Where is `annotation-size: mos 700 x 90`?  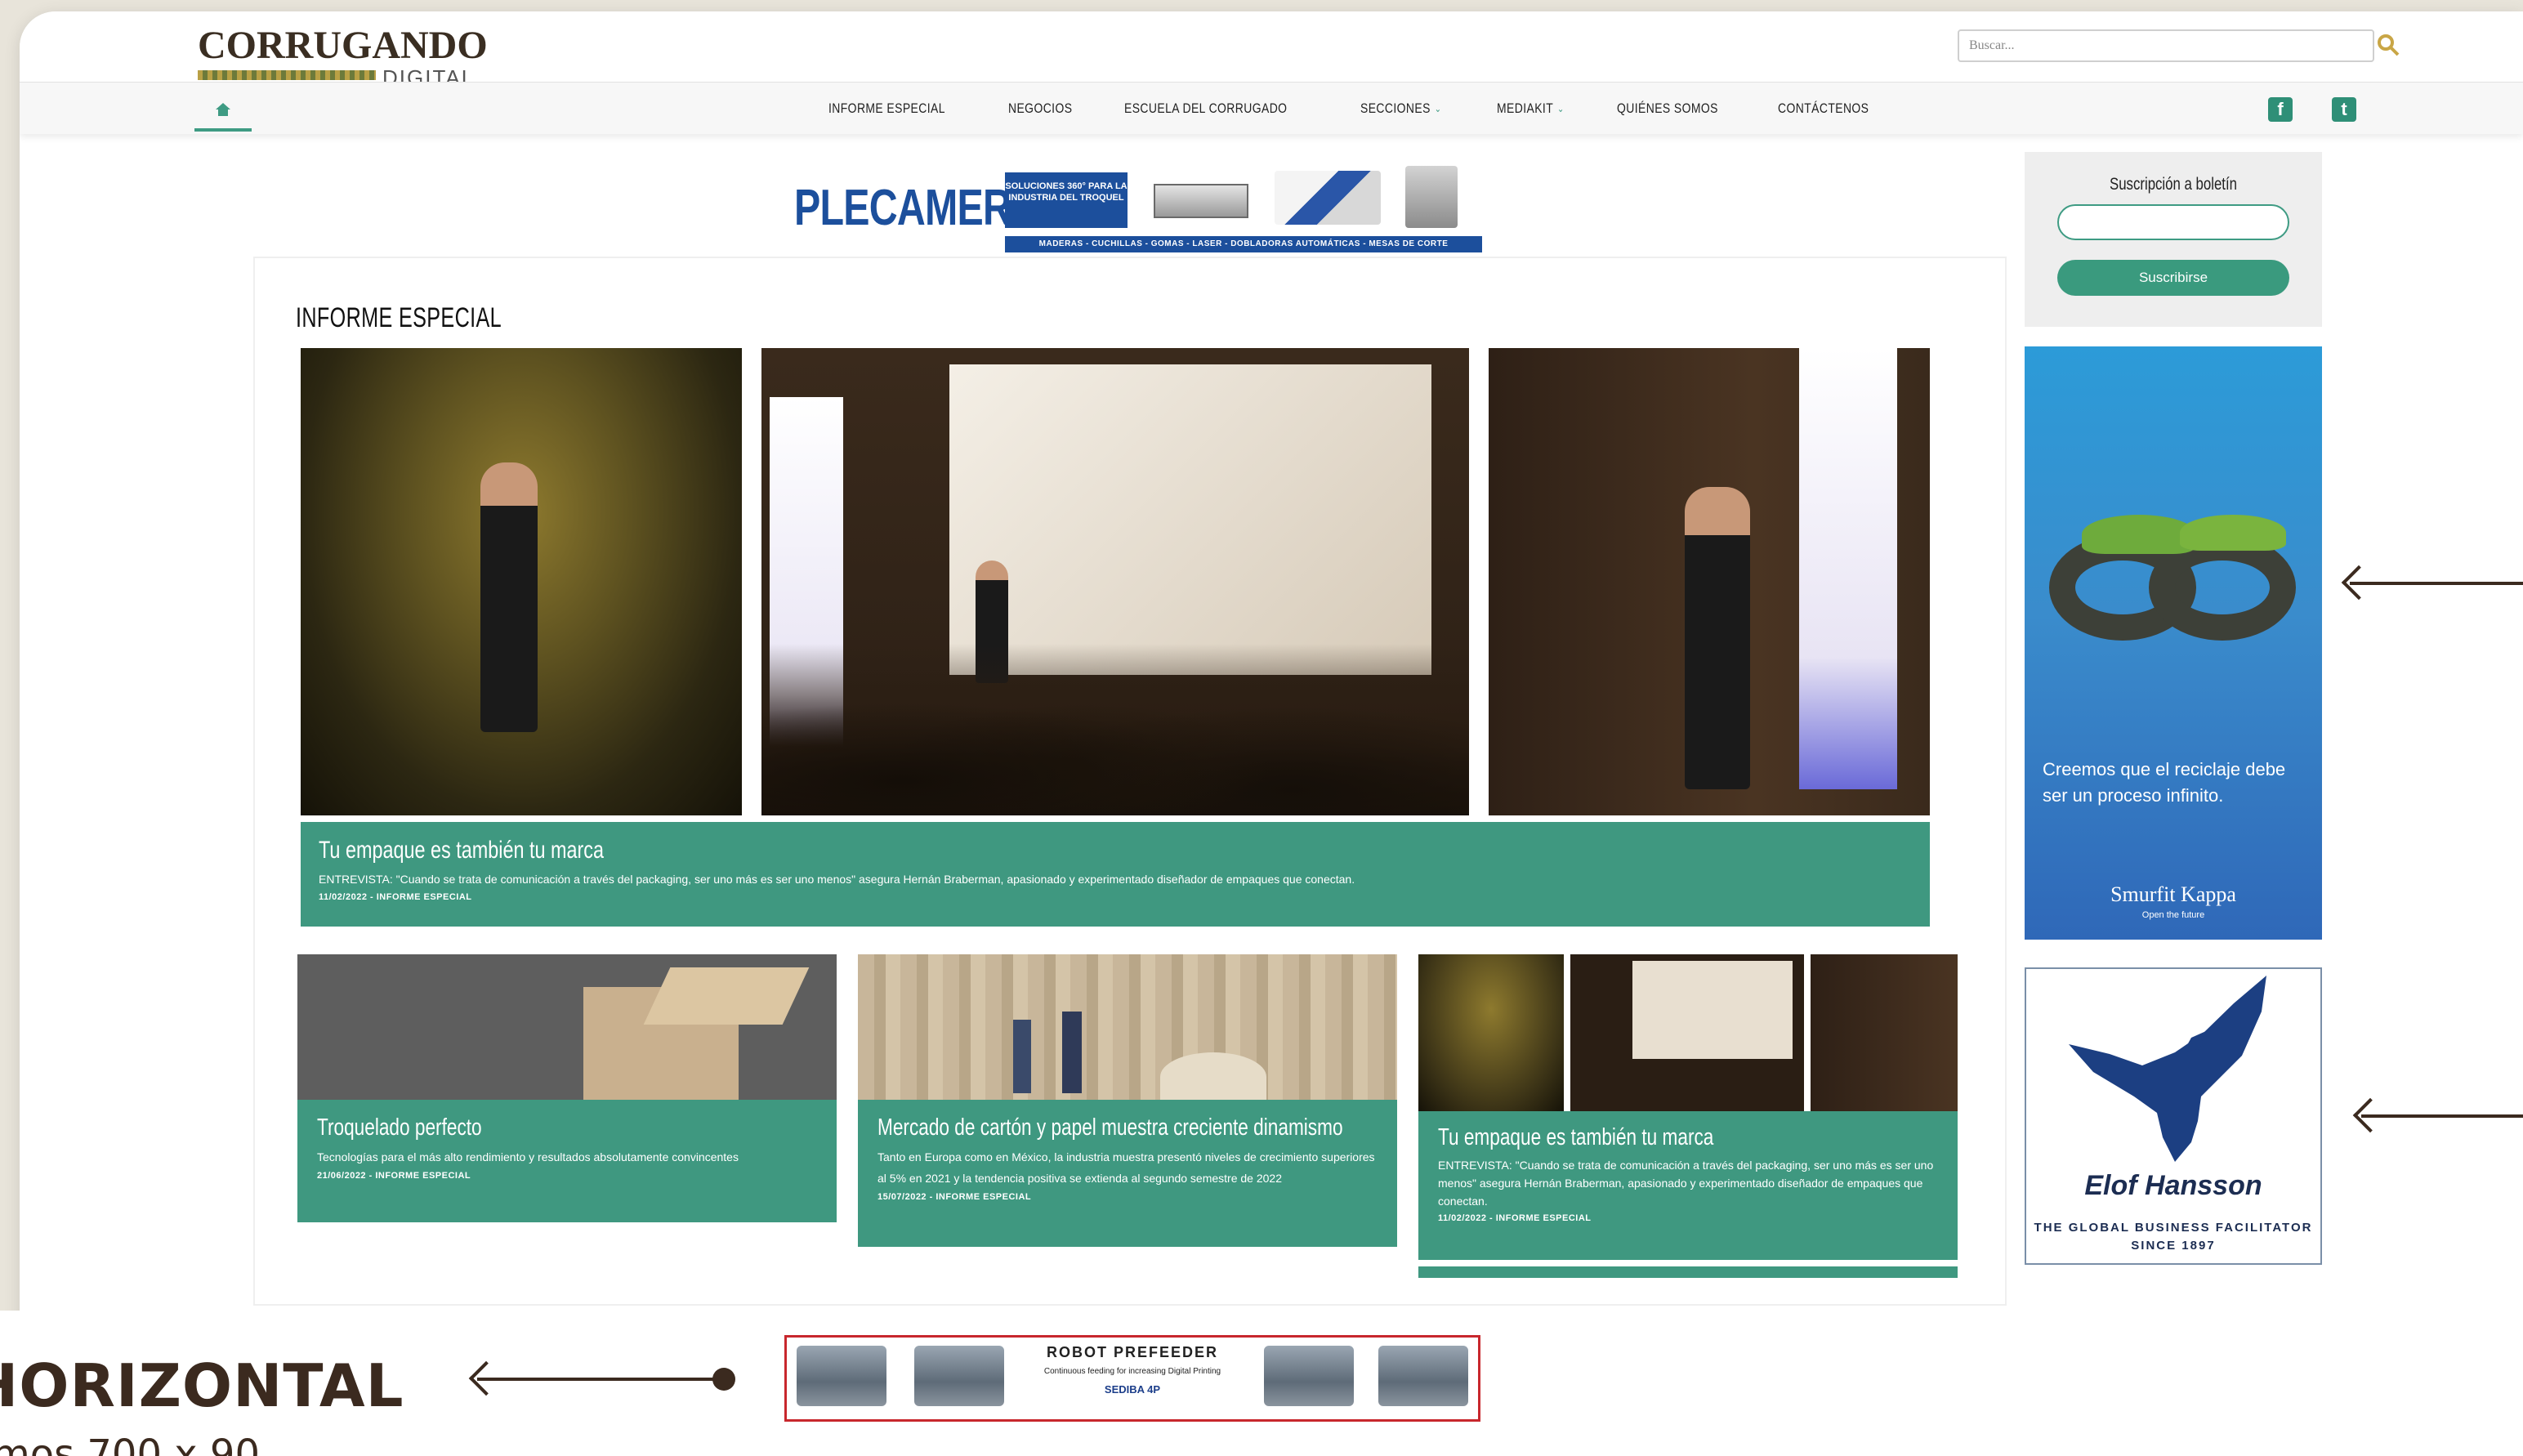
annotation-size: mos 700 x 90 is located at coordinates (130, 1443).